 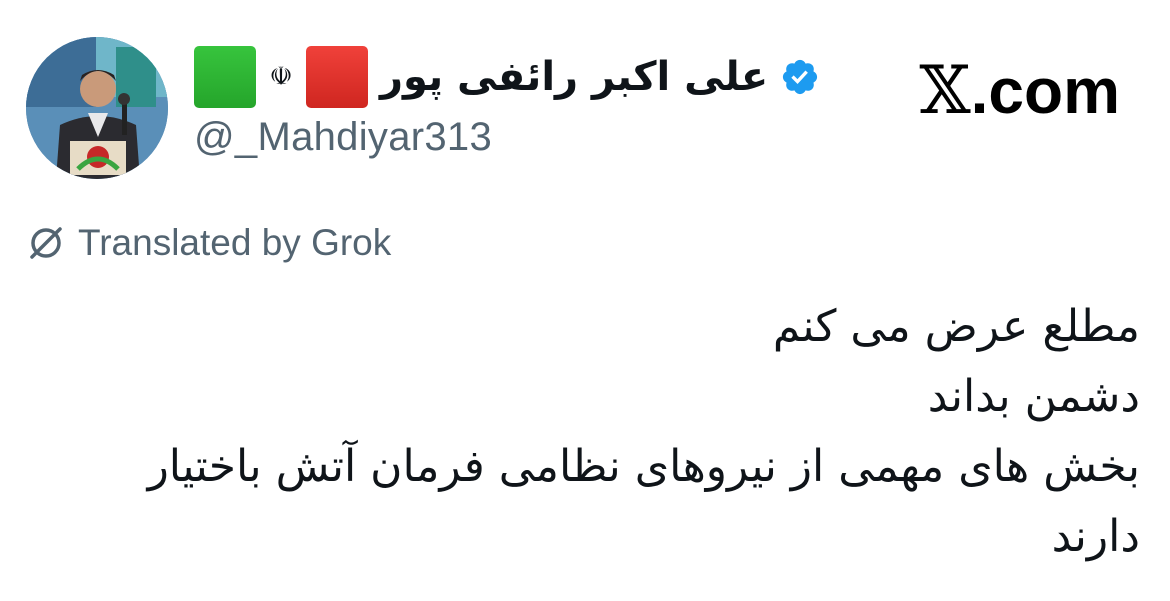 I want to click on verified-badge-icon, so click(x=800, y=77).